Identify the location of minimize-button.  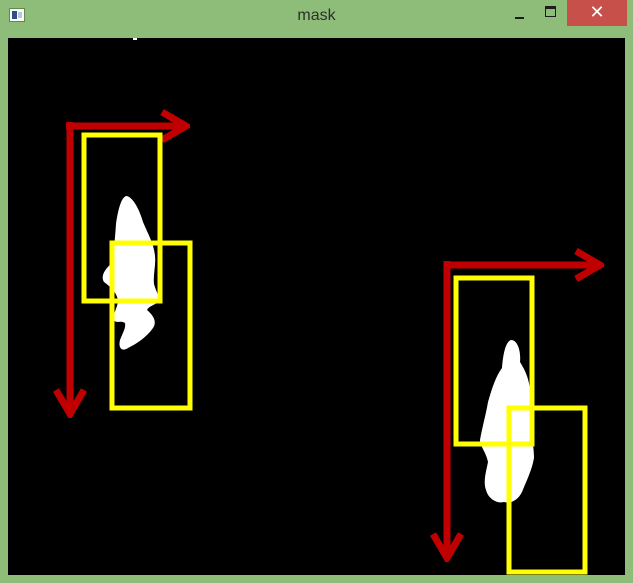
(519, 13).